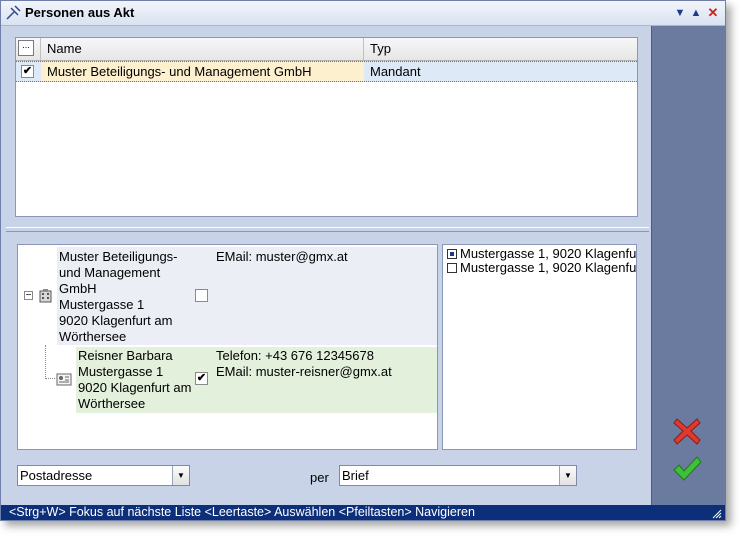 This screenshot has width=745, height=541. What do you see at coordinates (548, 267) in the screenshot?
I see `address-label: Mustergasse 1, 9020 Klagenfurt` at bounding box center [548, 267].